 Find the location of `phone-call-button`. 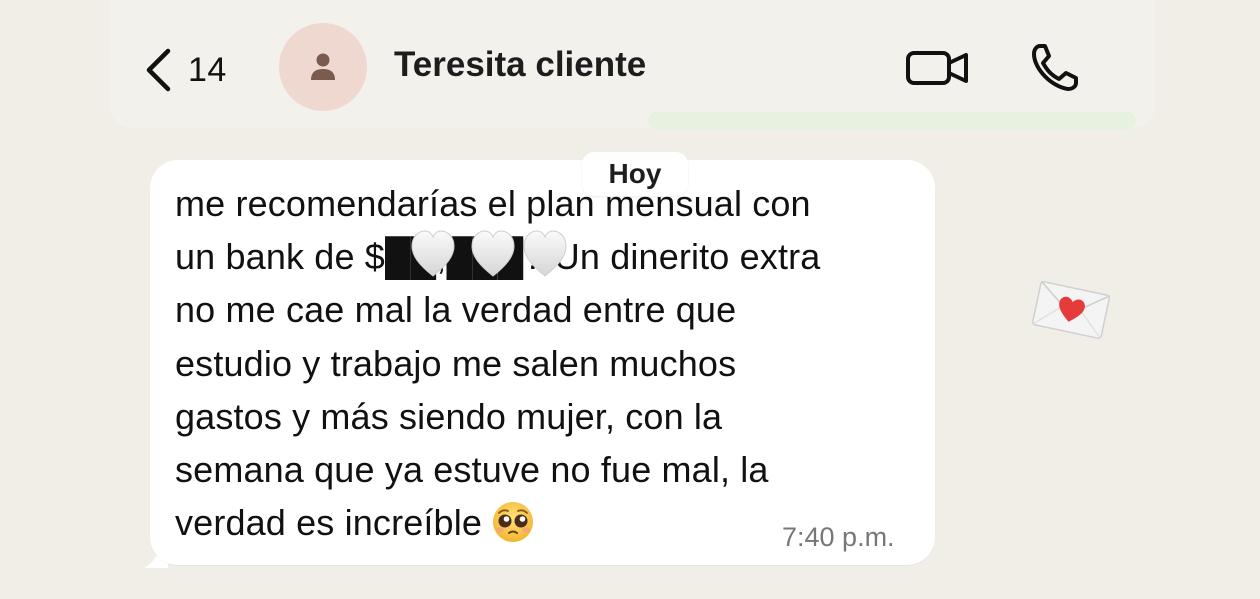

phone-call-button is located at coordinates (1055, 68).